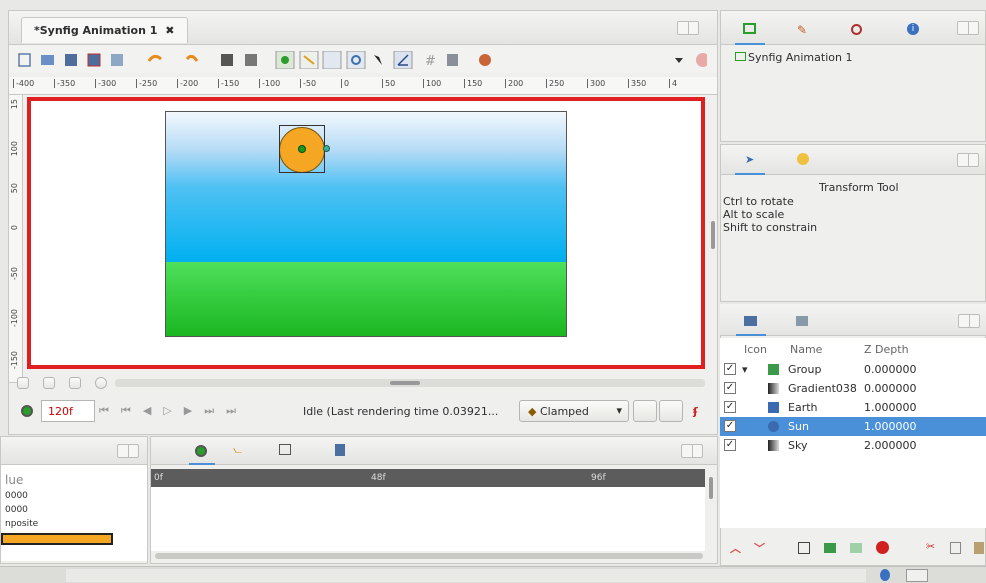 The width and height of the screenshot is (986, 583). I want to click on library-tab-icon: ✎, so click(802, 30).